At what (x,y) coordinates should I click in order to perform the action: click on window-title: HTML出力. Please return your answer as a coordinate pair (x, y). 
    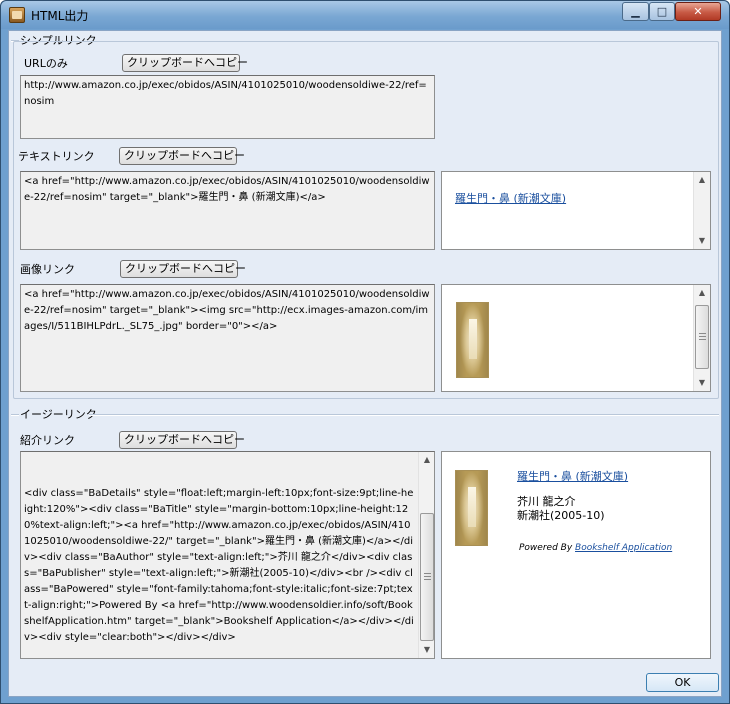
    Looking at the image, I should click on (60, 16).